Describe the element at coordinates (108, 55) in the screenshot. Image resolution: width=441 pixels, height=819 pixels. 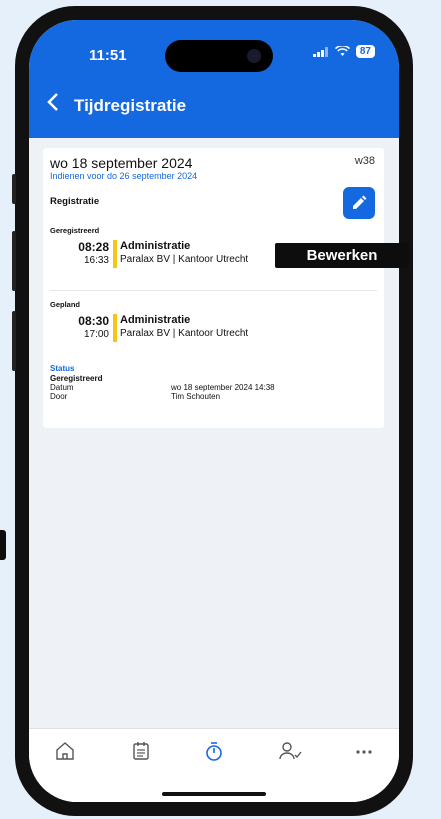
I see `clock: 11:51` at that location.